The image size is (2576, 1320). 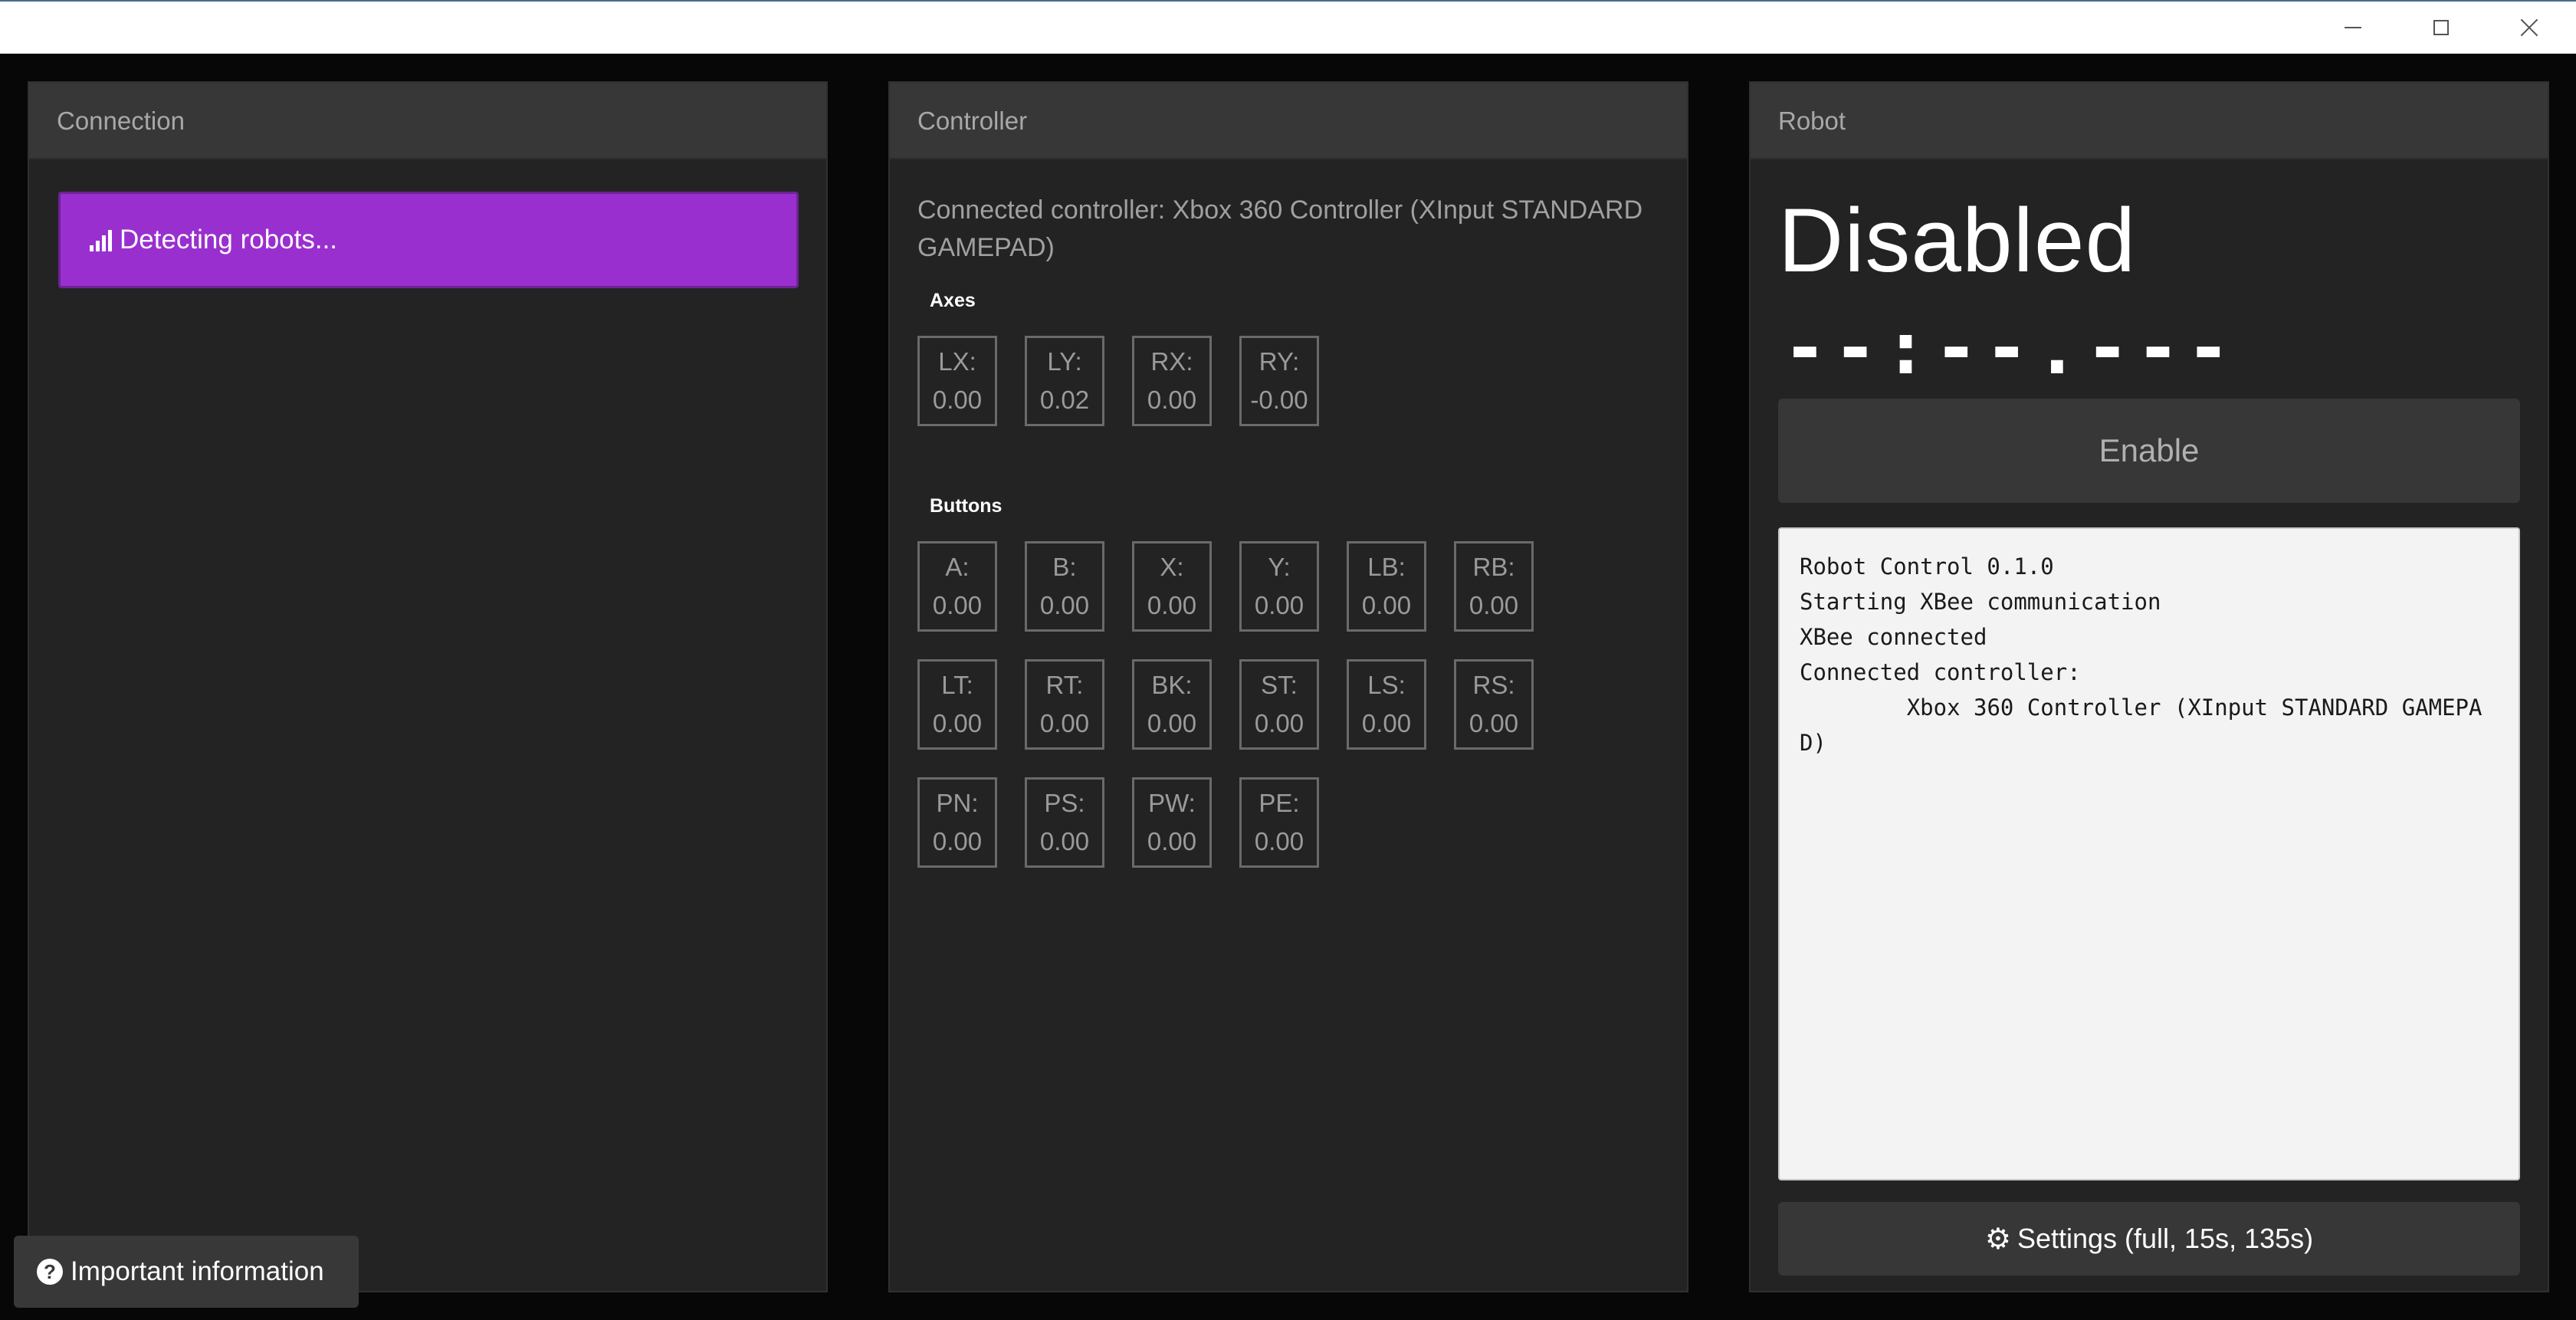 I want to click on log-line: Robot Control 0.1.0, so click(x=1927, y=566).